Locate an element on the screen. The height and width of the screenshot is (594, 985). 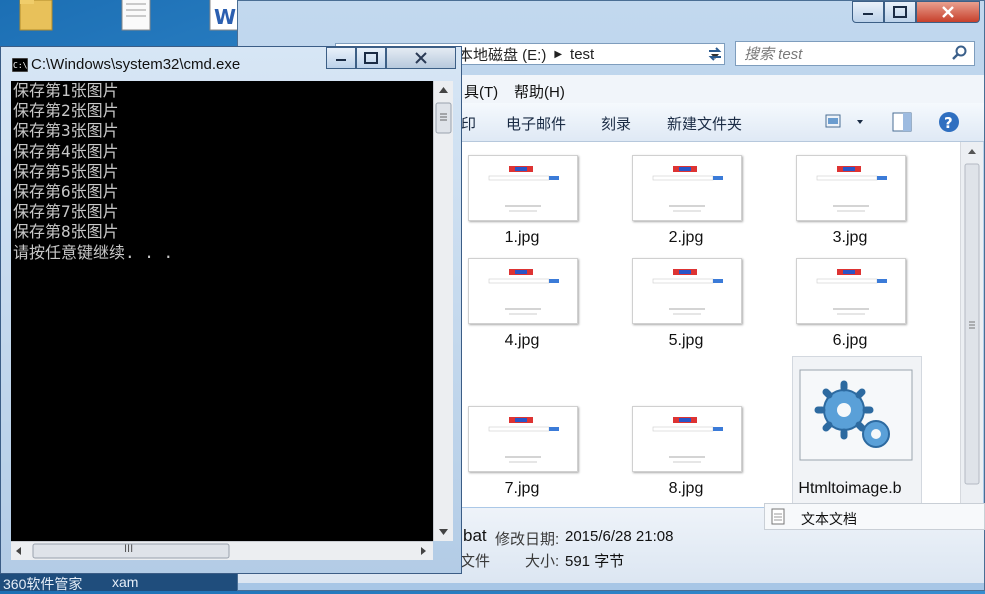
close-button is located at coordinates (948, 12).